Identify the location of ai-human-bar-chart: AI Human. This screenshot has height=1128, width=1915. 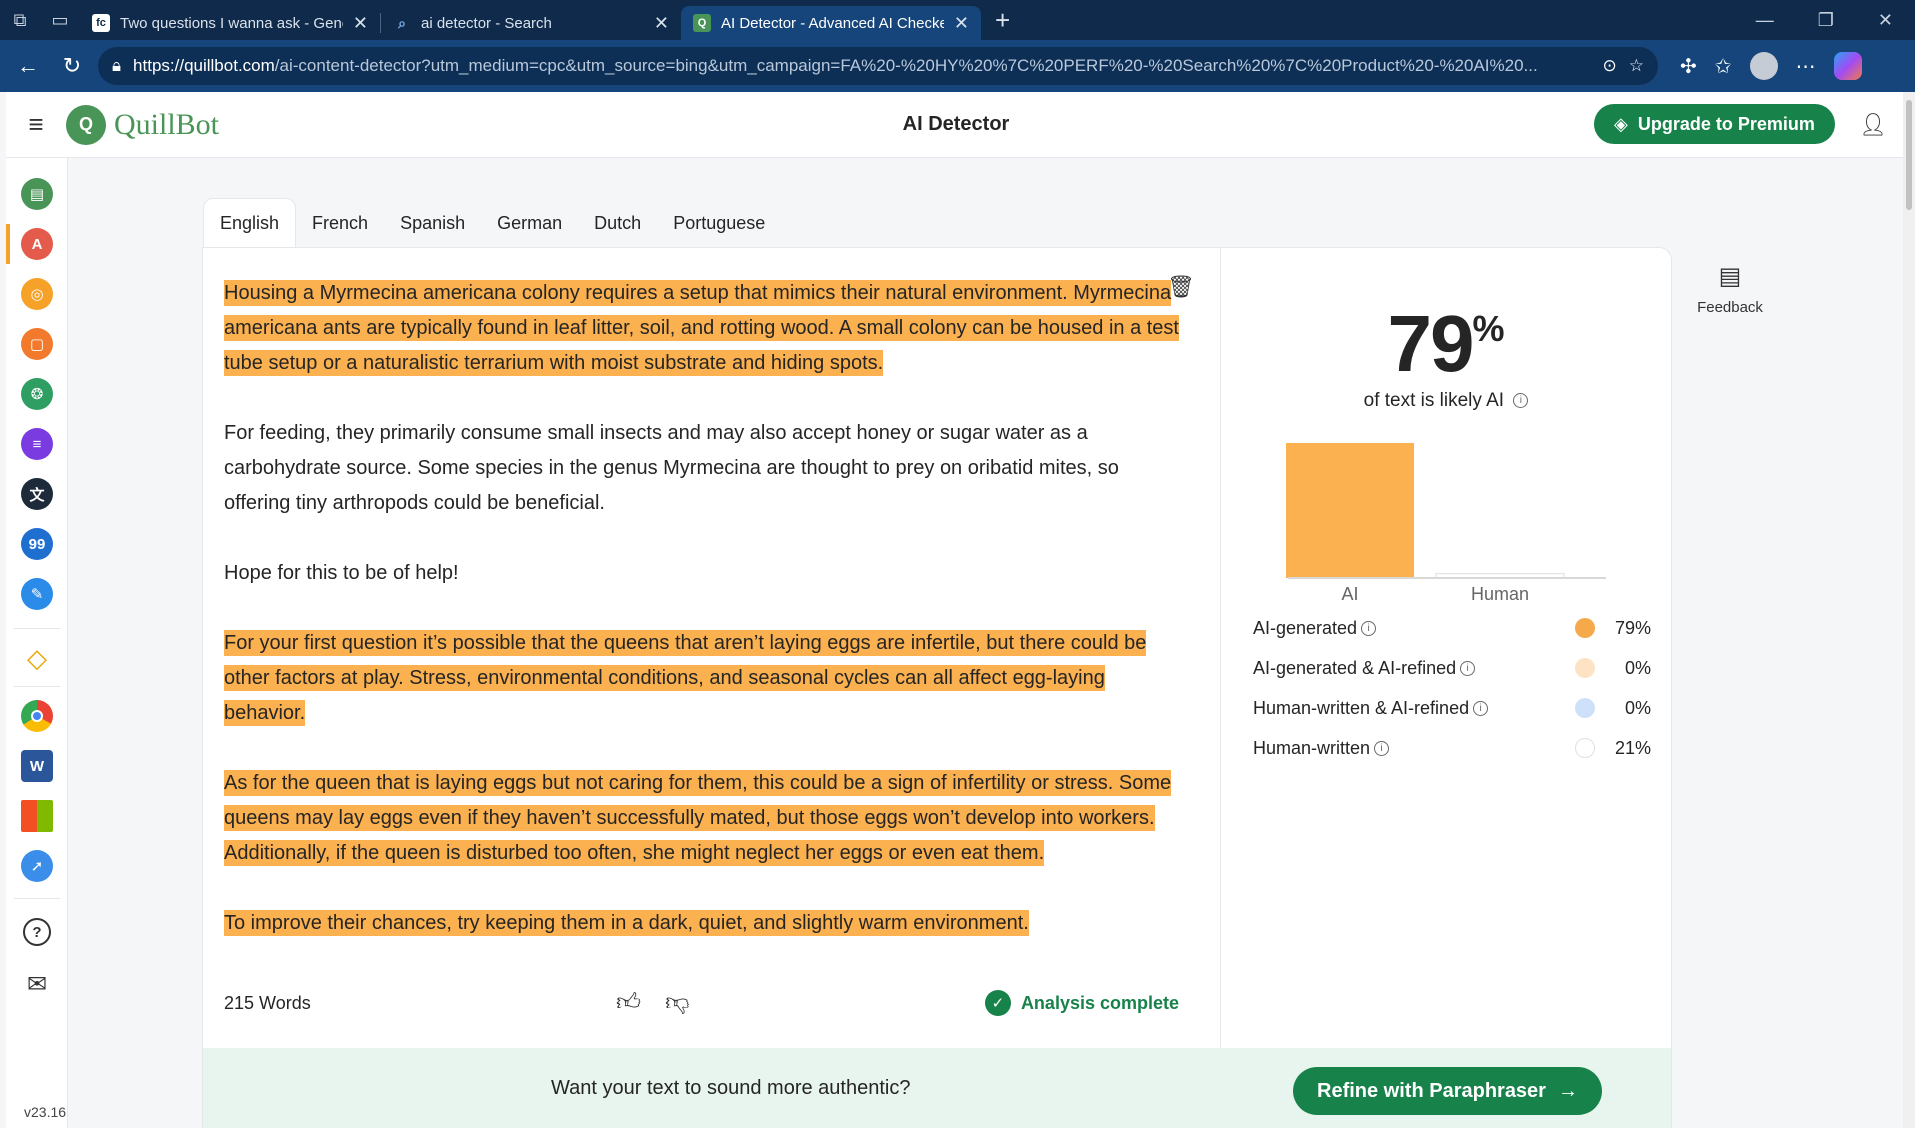
(1446, 523).